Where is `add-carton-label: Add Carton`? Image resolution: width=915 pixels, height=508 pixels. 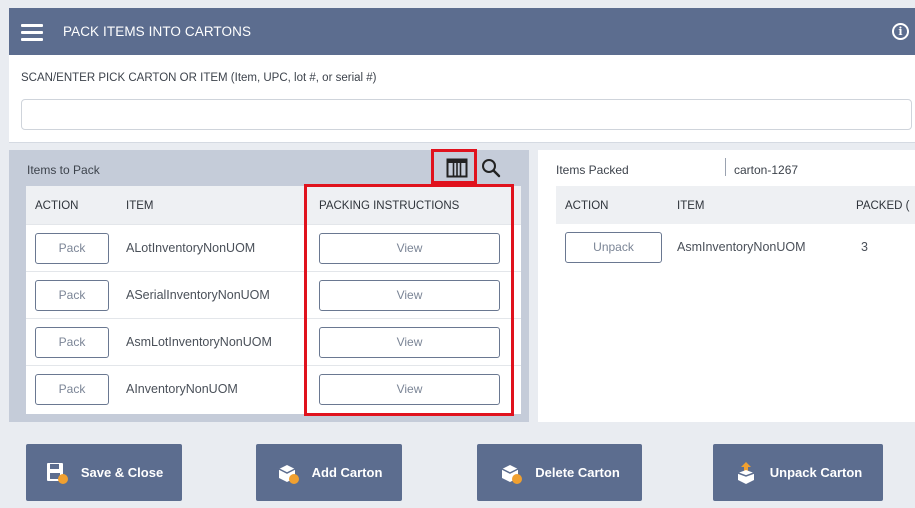 add-carton-label: Add Carton is located at coordinates (347, 472).